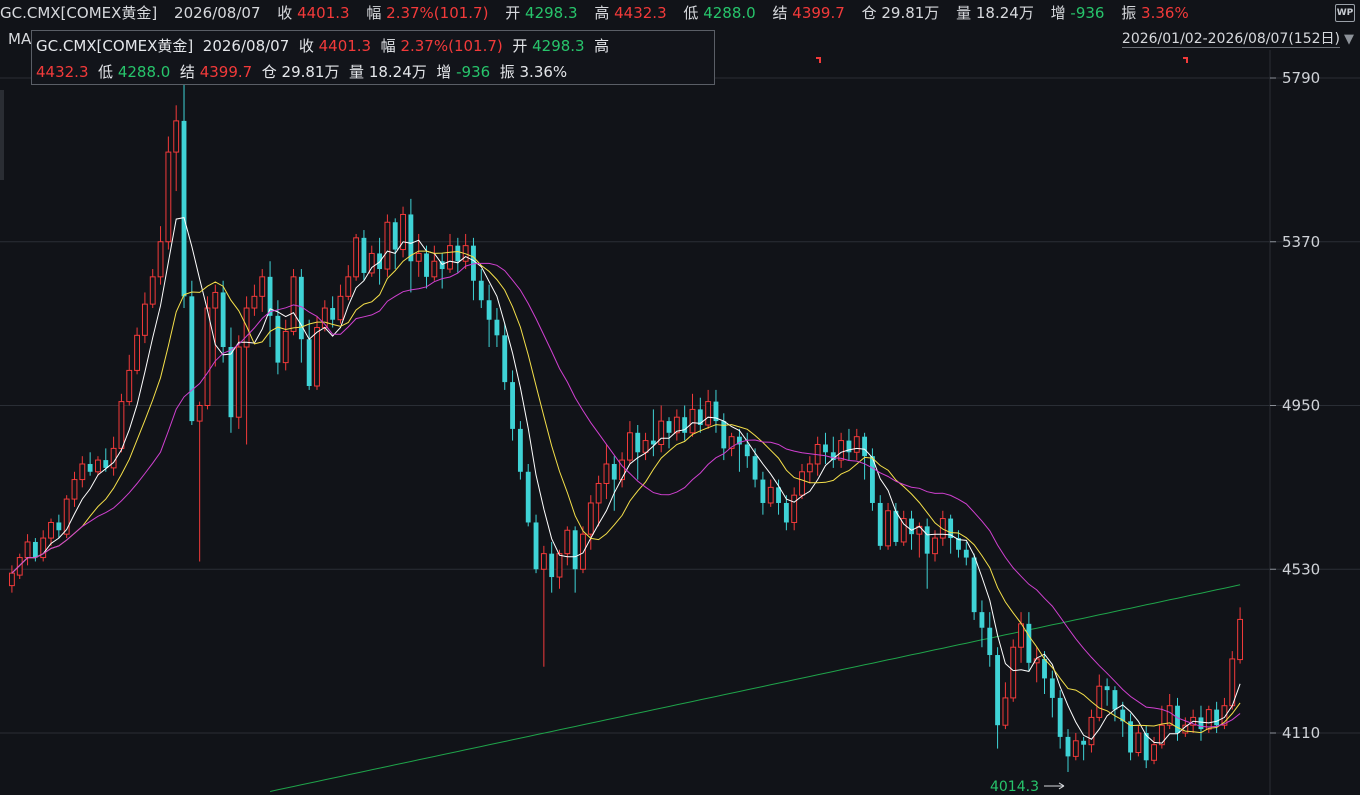 The height and width of the screenshot is (795, 1360). What do you see at coordinates (1237, 38) in the screenshot?
I see `date-range-selector: 2026/01/02-2026/08/07(152日) ▼` at bounding box center [1237, 38].